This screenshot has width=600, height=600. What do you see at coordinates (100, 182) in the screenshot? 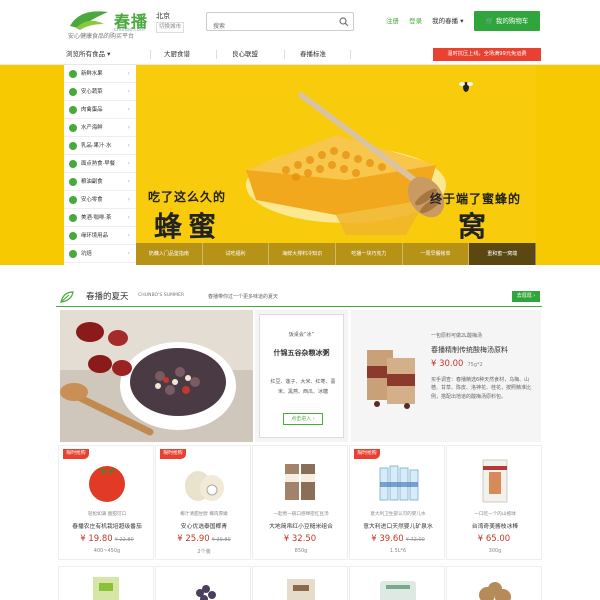
I see `category-item: 粮油副食 ›` at bounding box center [100, 182].